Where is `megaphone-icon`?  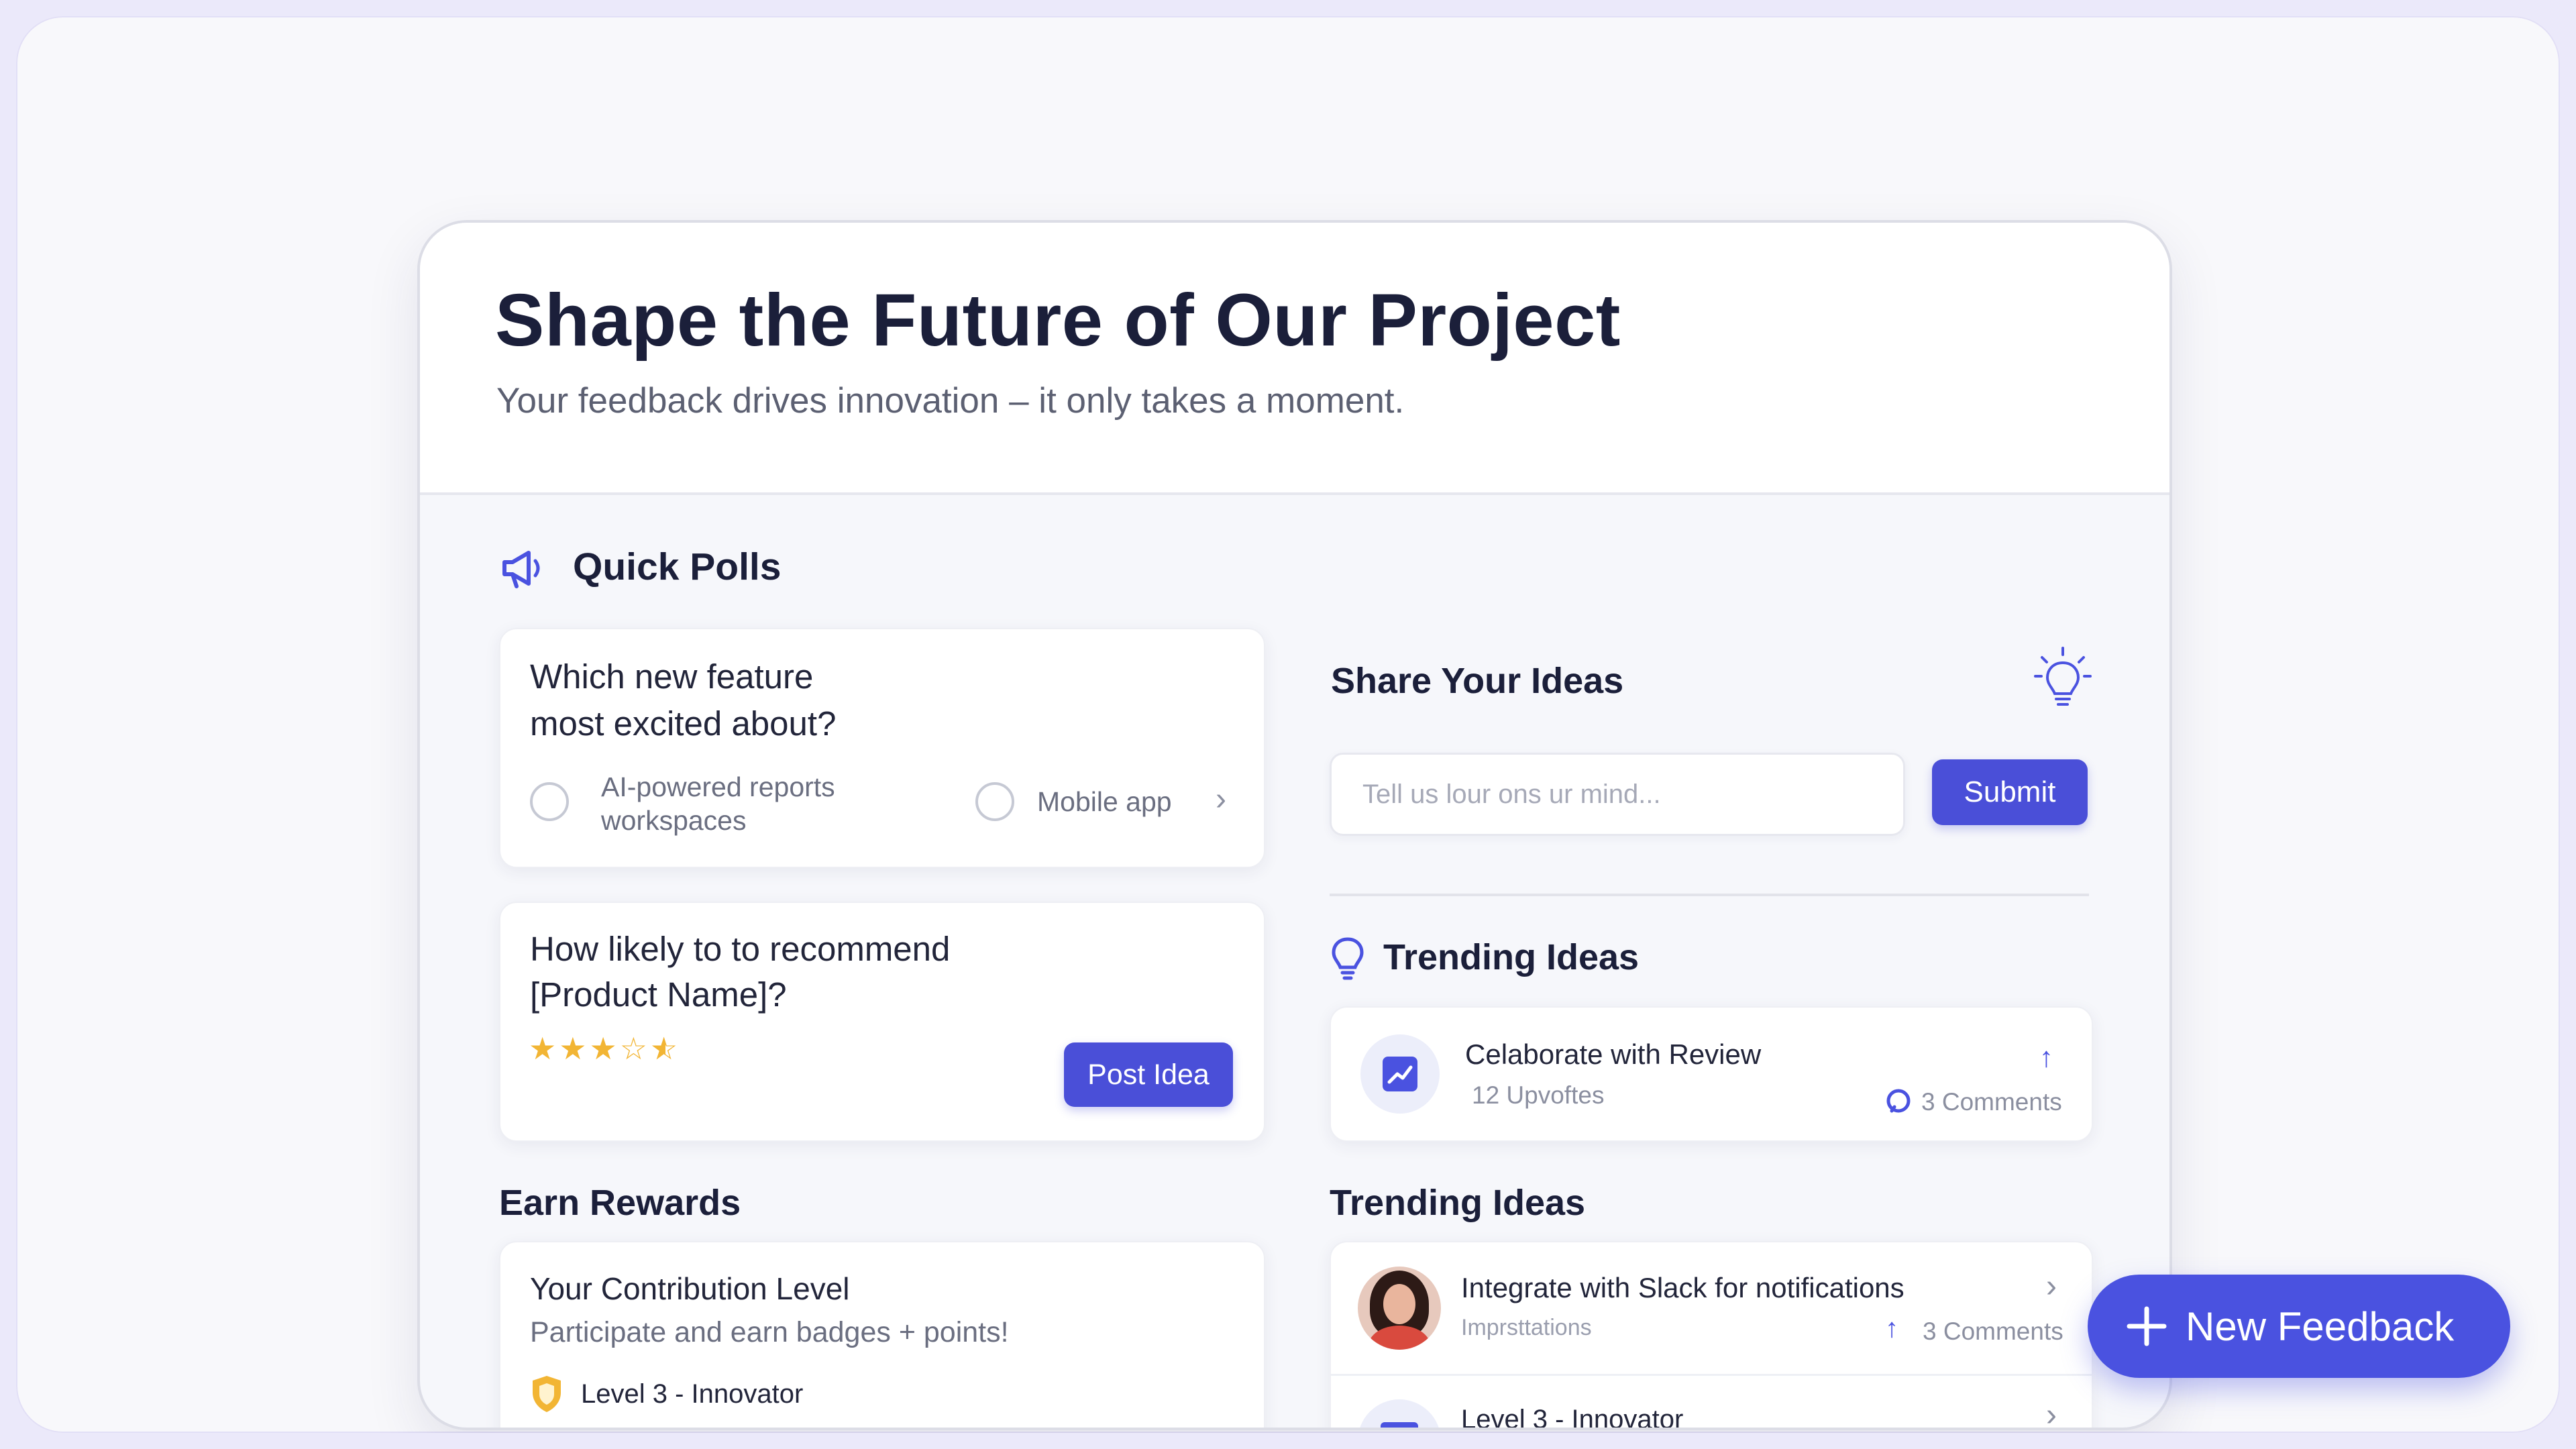
megaphone-icon is located at coordinates (521, 569).